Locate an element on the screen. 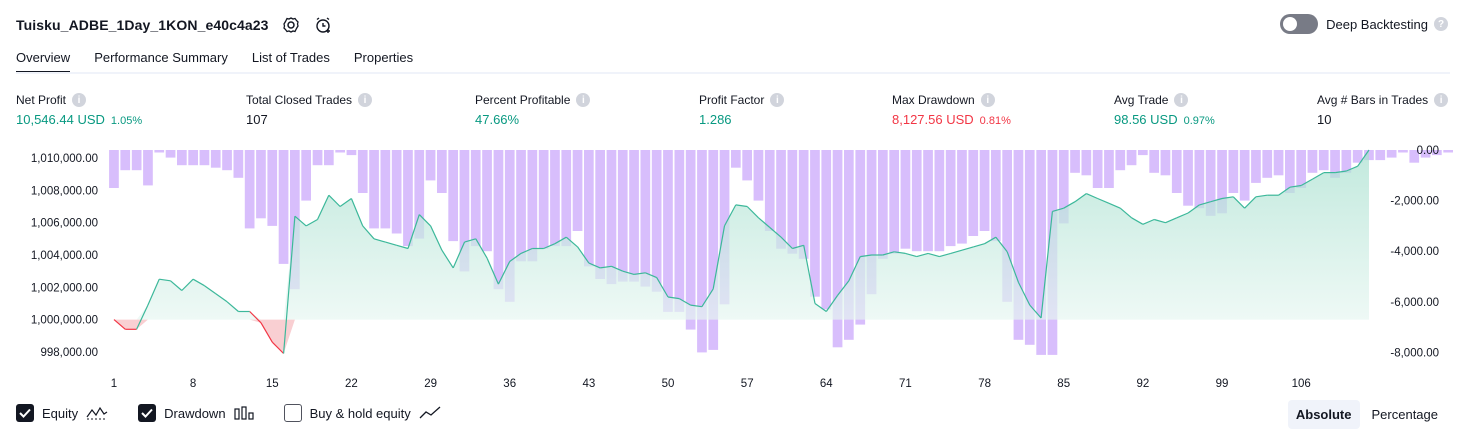 The image size is (1466, 438). y-right-tick-label: -2,000.00 is located at coordinates (1414, 202).